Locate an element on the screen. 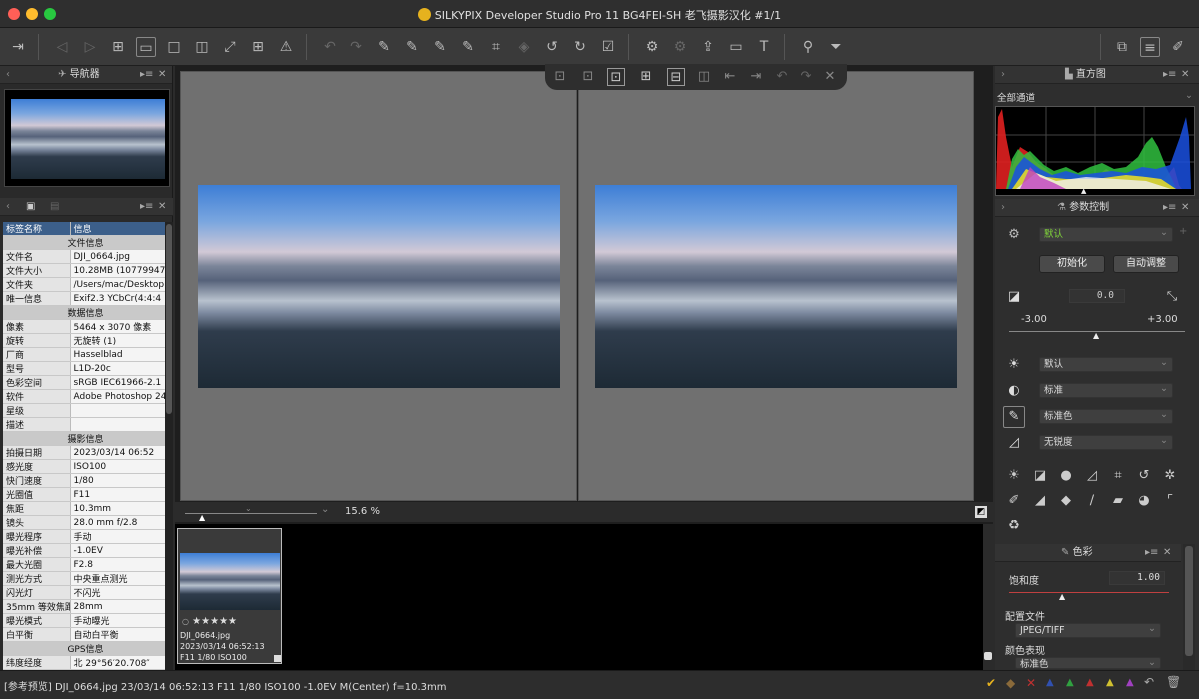  sharpness-dropdown: 无锐度 is located at coordinates (1106, 442).